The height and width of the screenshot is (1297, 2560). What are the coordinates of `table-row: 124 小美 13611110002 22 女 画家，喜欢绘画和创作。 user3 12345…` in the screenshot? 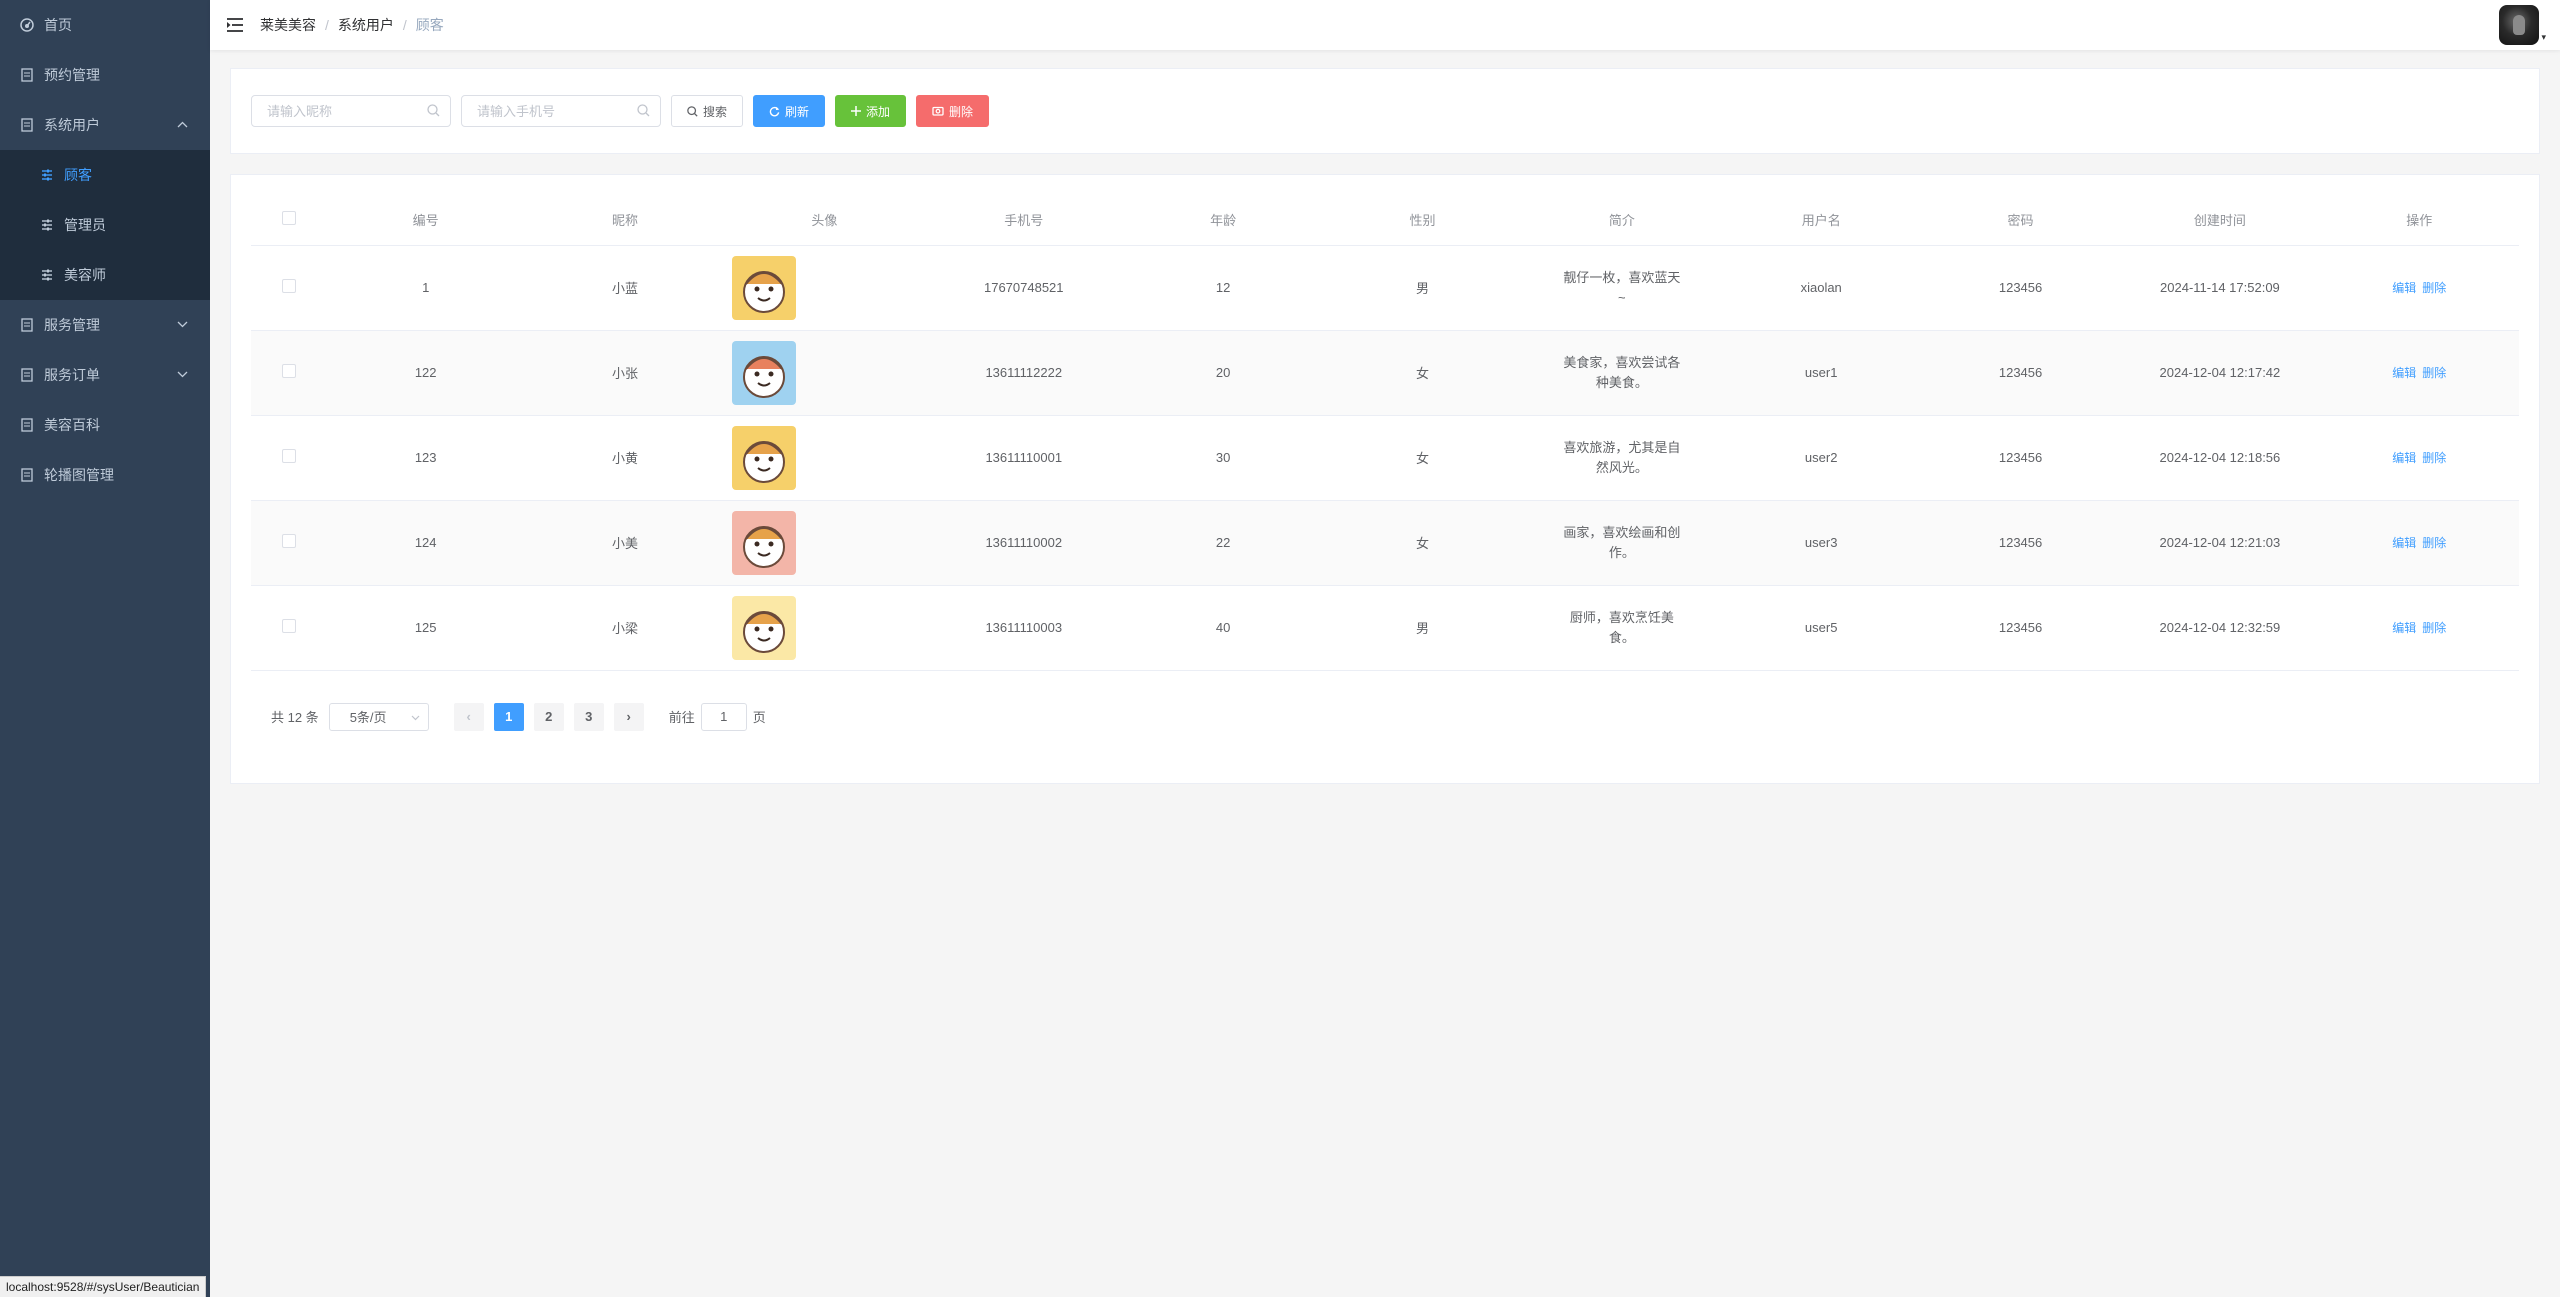 It's located at (1385, 543).